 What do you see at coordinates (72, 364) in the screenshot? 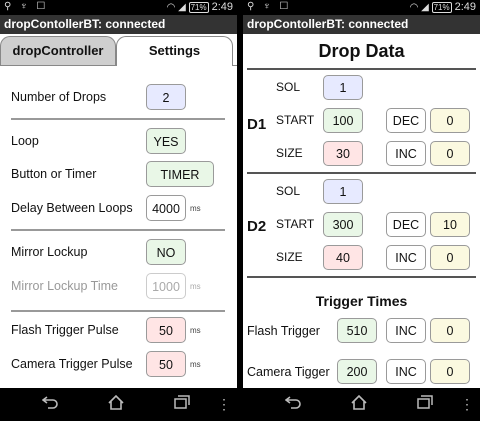
I see `setting-label: Camera Trigger Pulse` at bounding box center [72, 364].